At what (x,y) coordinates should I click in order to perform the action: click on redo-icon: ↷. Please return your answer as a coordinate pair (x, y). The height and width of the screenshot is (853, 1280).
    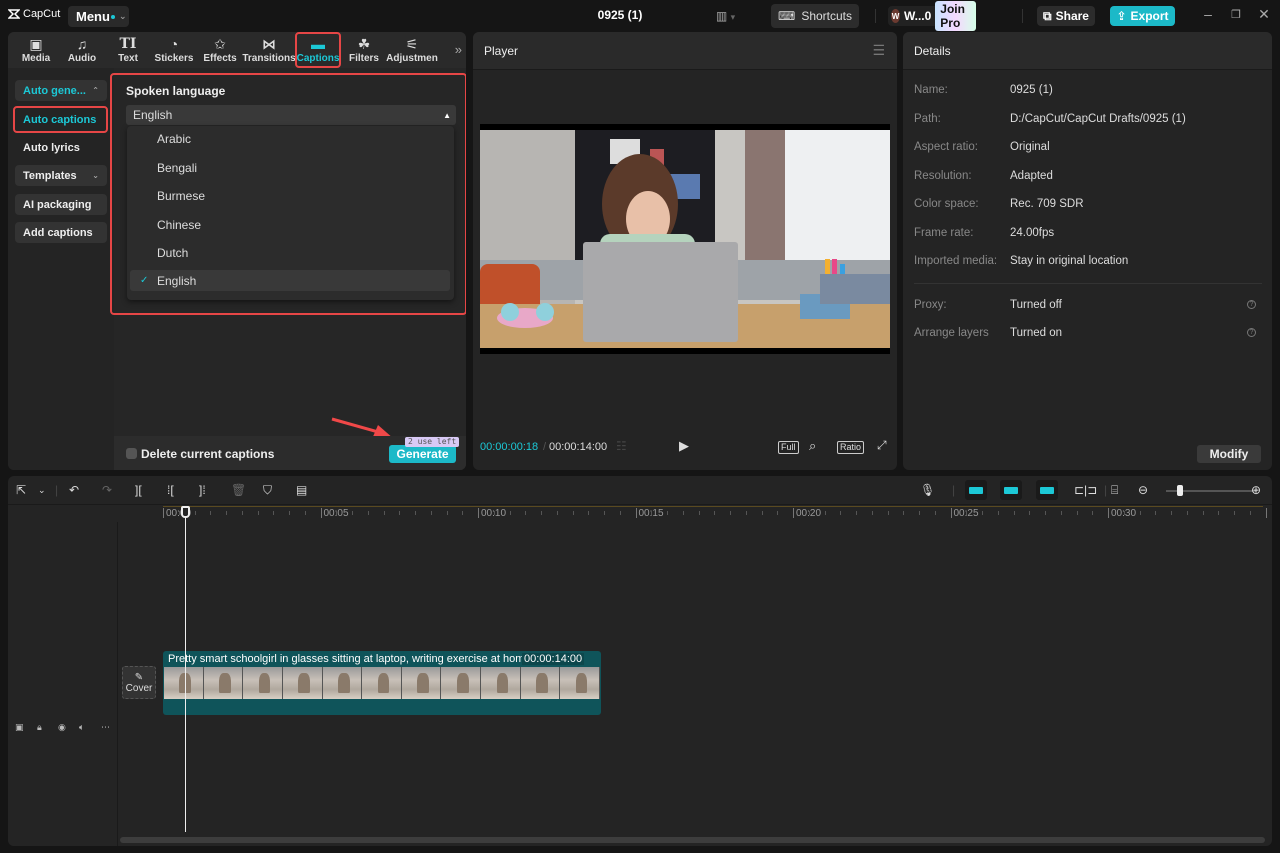
    Looking at the image, I should click on (107, 490).